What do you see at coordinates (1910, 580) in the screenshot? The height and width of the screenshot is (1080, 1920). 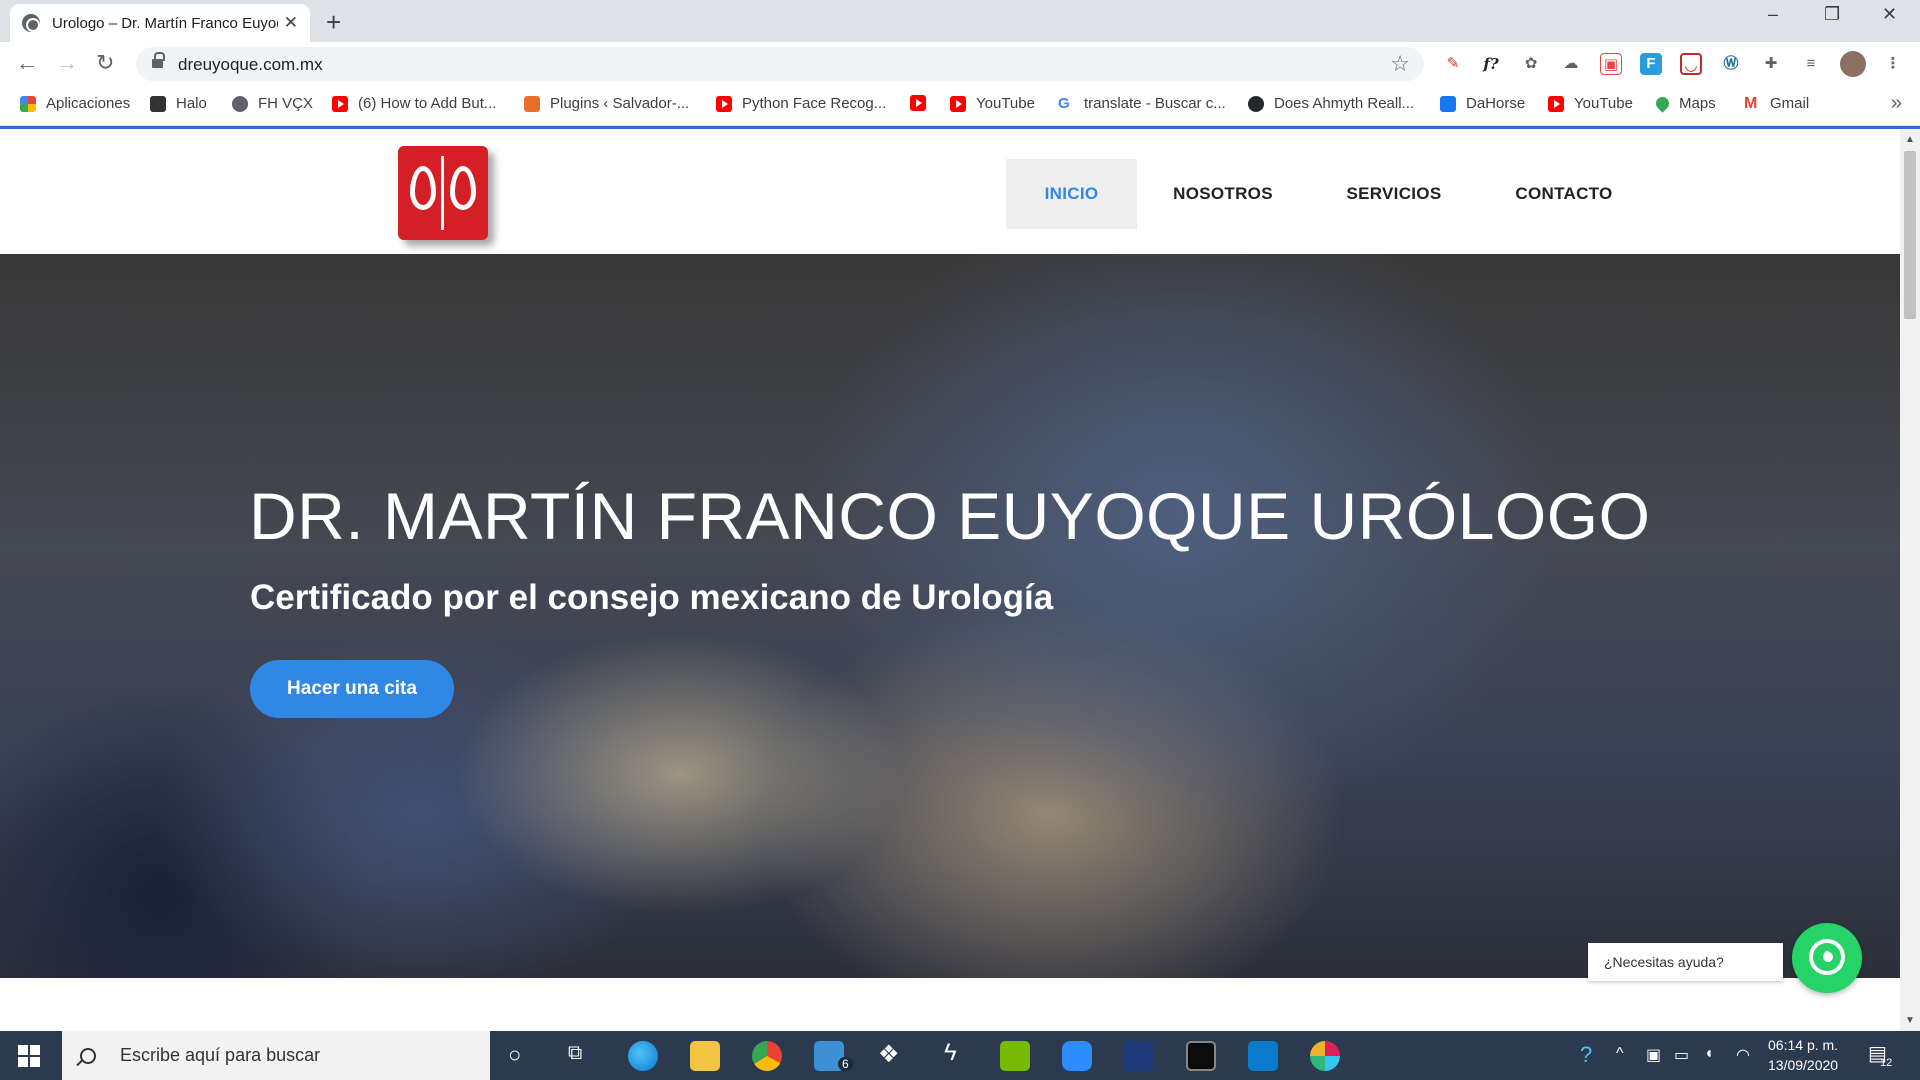 I see `page-scrollbar: ▲ ▼` at bounding box center [1910, 580].